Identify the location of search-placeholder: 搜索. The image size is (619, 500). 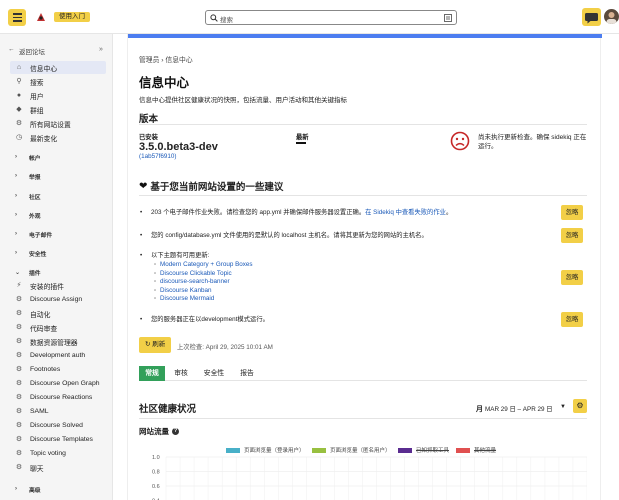
(226, 20).